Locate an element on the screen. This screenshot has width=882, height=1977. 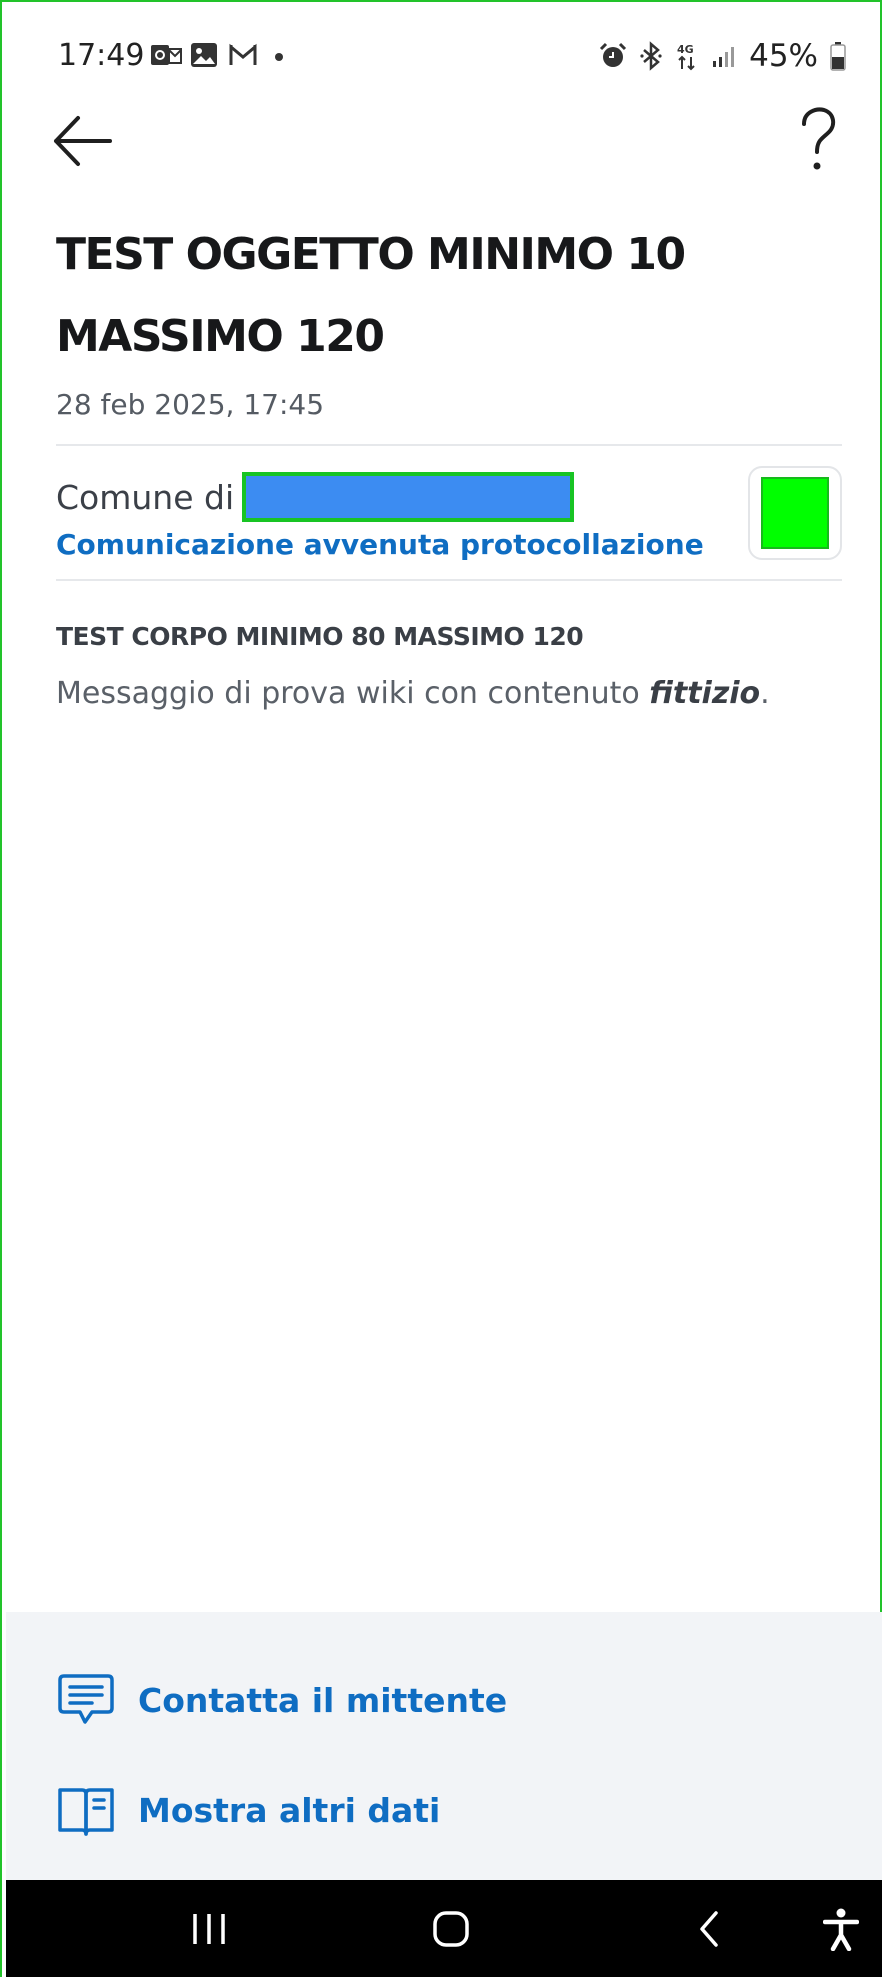
nav-back-button is located at coordinates (709, 1928).